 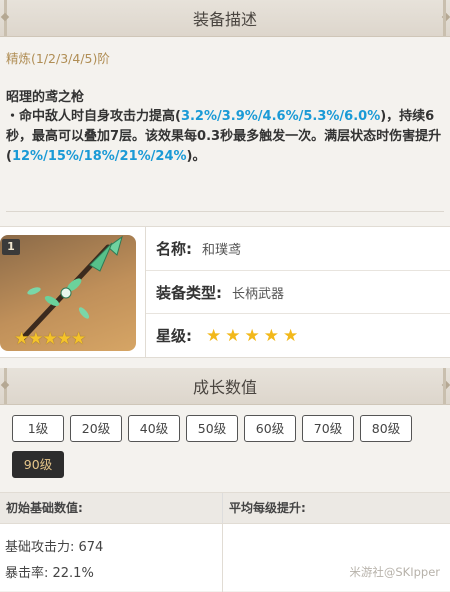 What do you see at coordinates (298, 248) in the screenshot?
I see `name-row: 名称: 和璞鸢` at bounding box center [298, 248].